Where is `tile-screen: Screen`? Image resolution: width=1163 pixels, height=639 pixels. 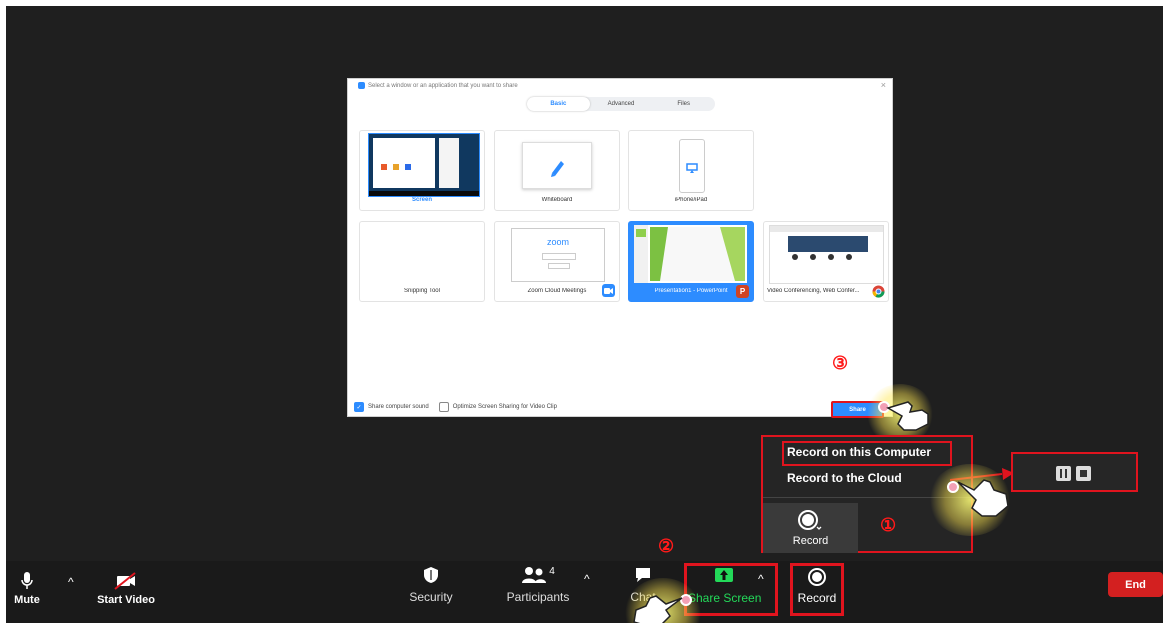
tile-screen: Screen is located at coordinates (422, 170).